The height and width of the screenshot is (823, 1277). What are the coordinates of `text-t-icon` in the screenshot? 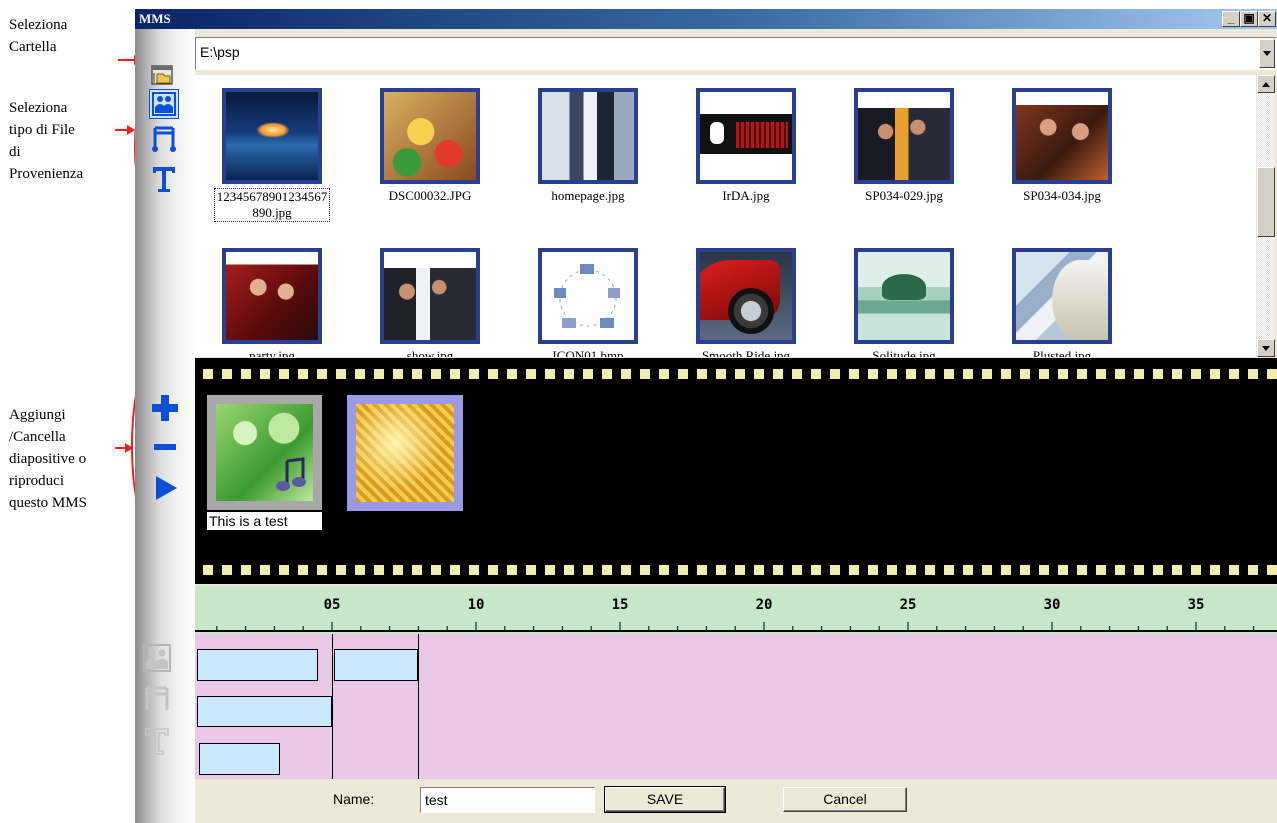 It's located at (164, 179).